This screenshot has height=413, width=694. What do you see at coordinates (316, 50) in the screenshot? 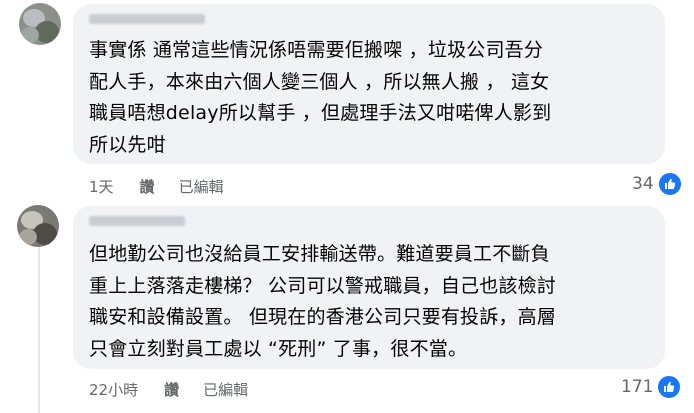
I see `comment-text-line: 事實係 通常這些情況係唔需要佢搬㗎 ，垃圾公司吾分` at bounding box center [316, 50].